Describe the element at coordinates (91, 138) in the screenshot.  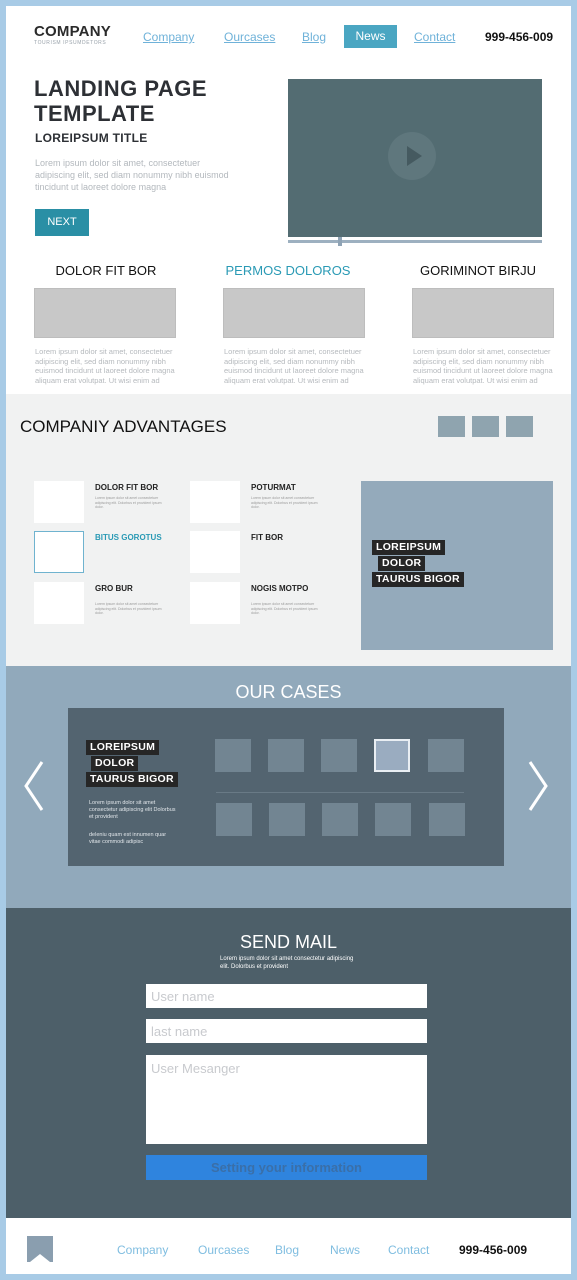
I see `hero-subtitle: LOREIPSUM TITLE` at that location.